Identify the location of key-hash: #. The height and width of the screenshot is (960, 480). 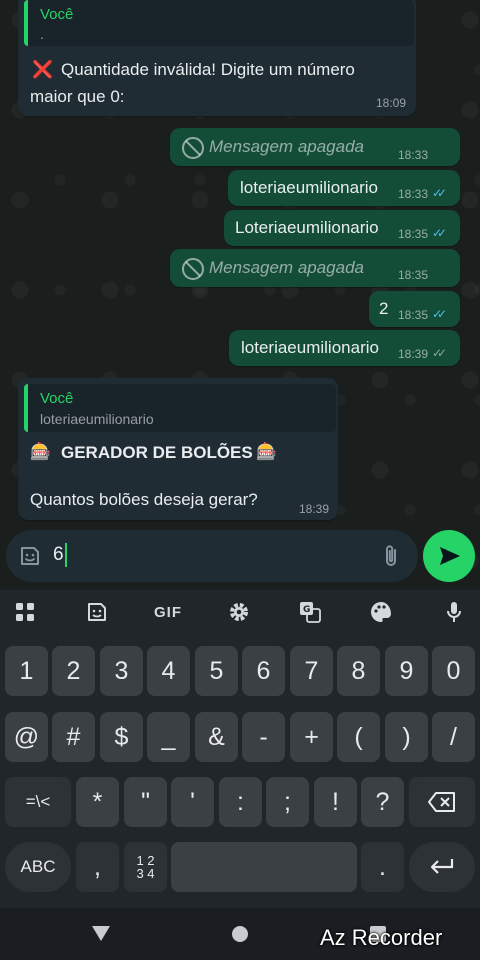
(73, 737).